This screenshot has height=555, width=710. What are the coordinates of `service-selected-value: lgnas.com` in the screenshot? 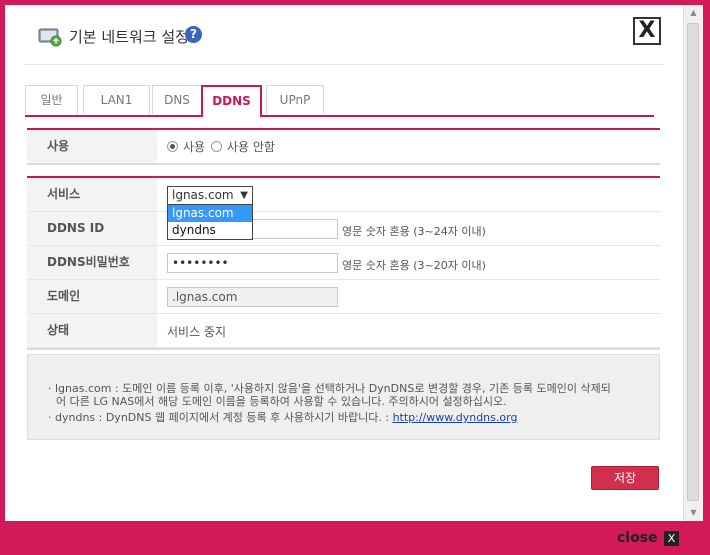 It's located at (203, 195).